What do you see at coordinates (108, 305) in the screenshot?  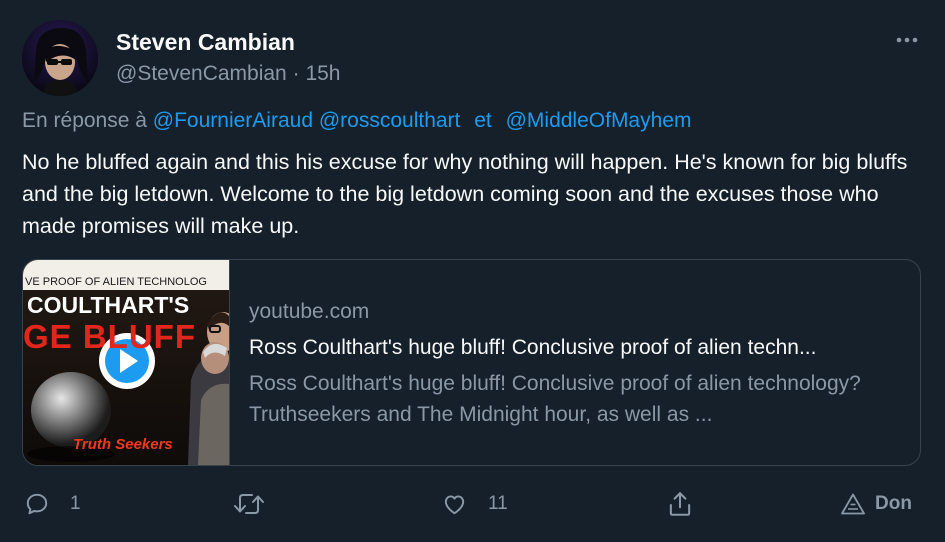 I see `thumbnail-line-2: COULTHART'S` at bounding box center [108, 305].